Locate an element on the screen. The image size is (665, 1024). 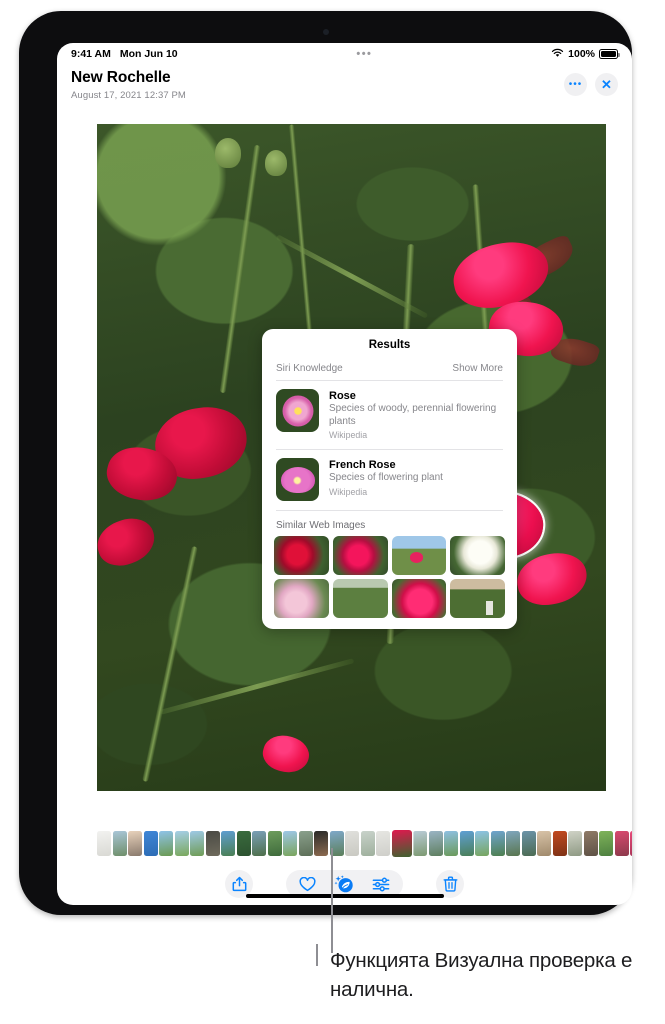
sliders-icon is located at coordinates (381, 884).